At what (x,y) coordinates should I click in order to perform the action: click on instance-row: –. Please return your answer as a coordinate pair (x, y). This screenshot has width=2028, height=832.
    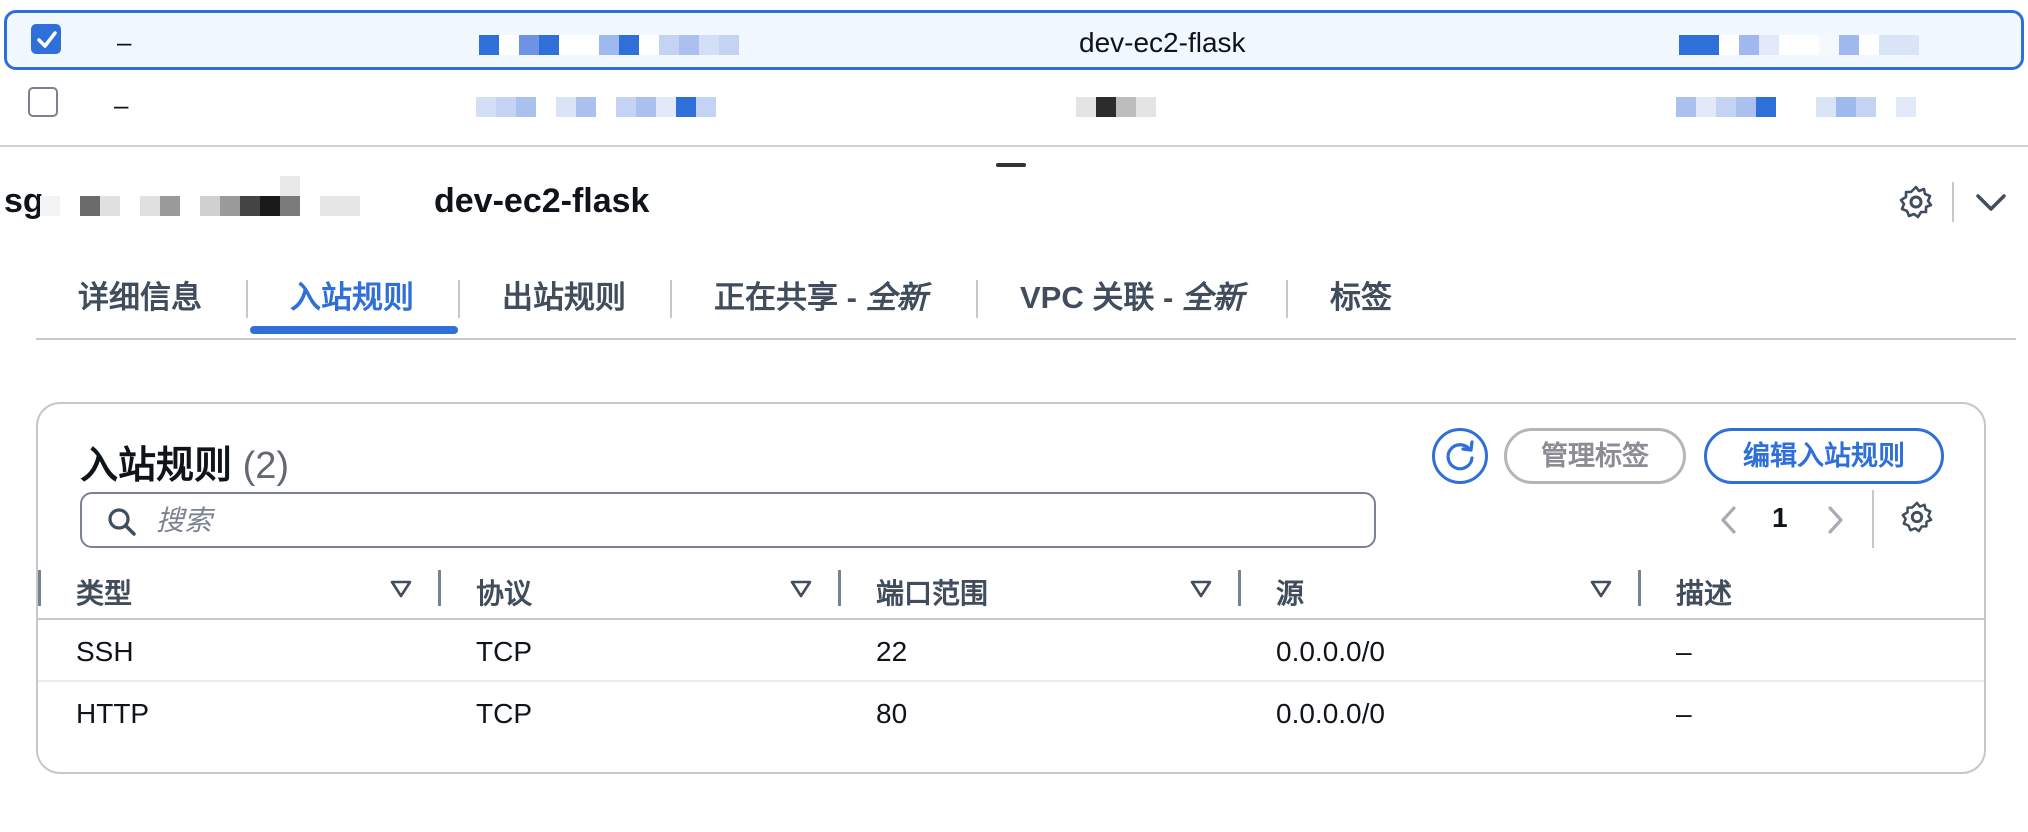
    Looking at the image, I should click on (1014, 104).